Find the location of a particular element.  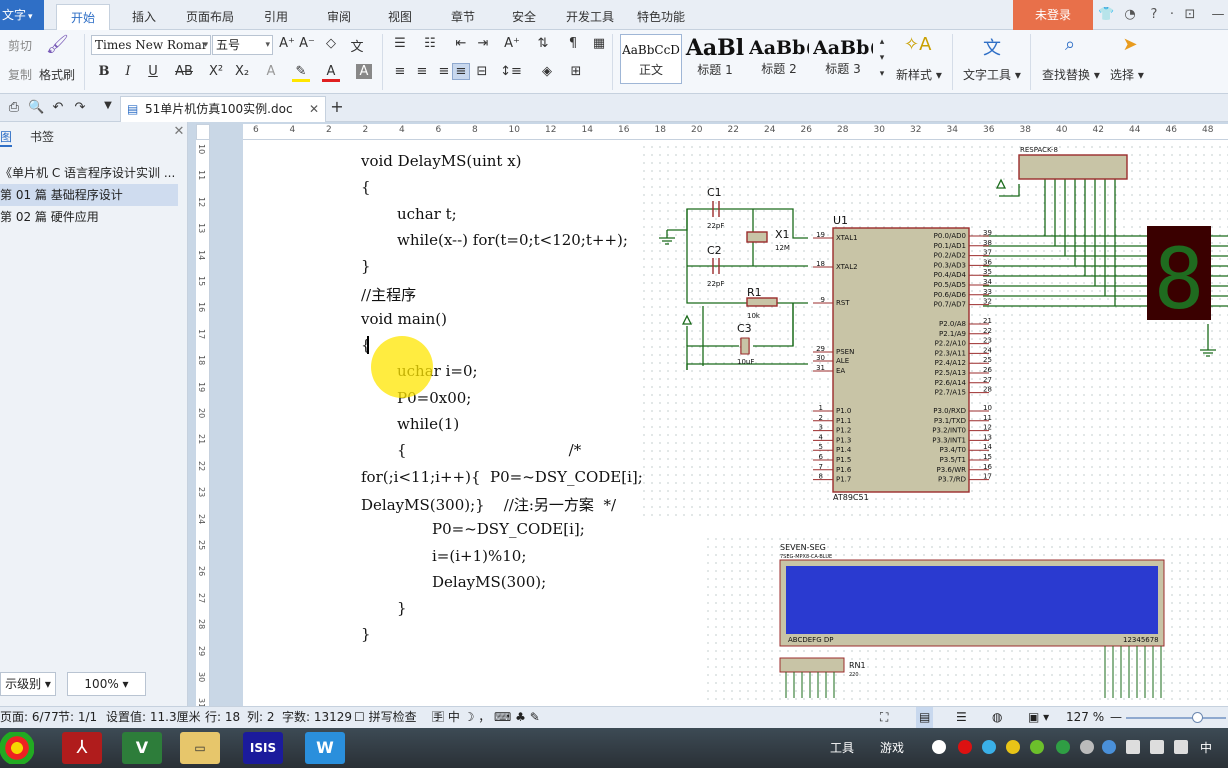

style-heading-1: AaBl 标题 1 is located at coordinates (715, 59).